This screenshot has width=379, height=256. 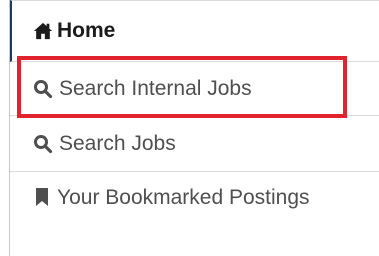 What do you see at coordinates (43, 31) in the screenshot?
I see `home-icon` at bounding box center [43, 31].